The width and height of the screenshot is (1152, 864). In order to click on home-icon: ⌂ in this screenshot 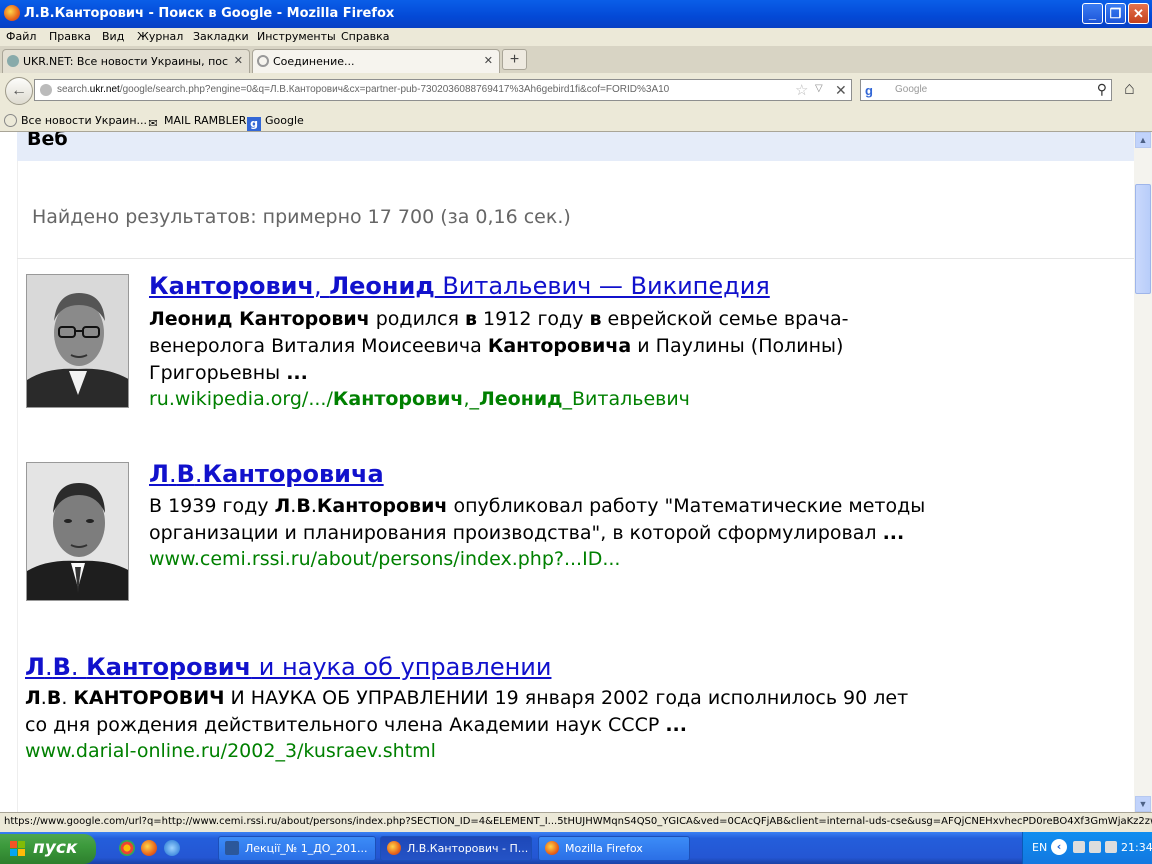, I will do `click(1129, 88)`.